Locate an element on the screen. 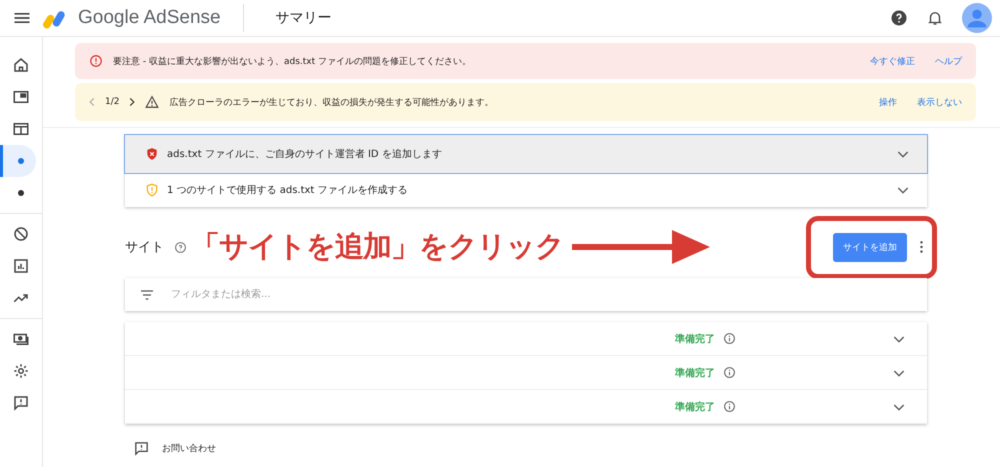  alert-link: 操作 is located at coordinates (888, 102).